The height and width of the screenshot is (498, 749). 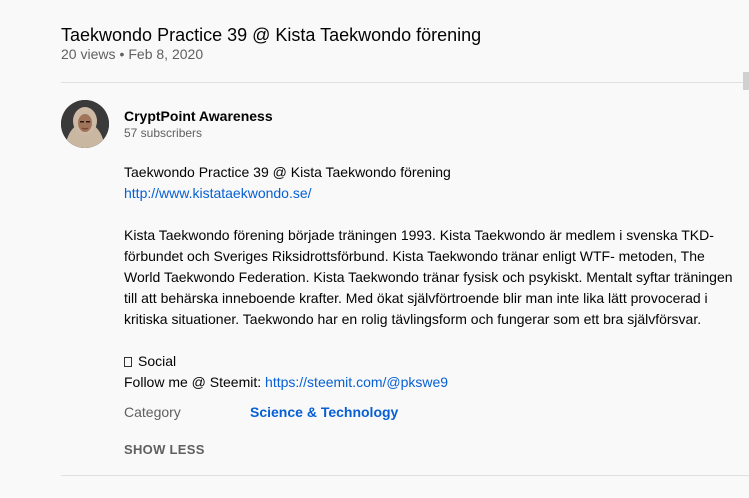 I want to click on social-label: Social, so click(x=157, y=361).